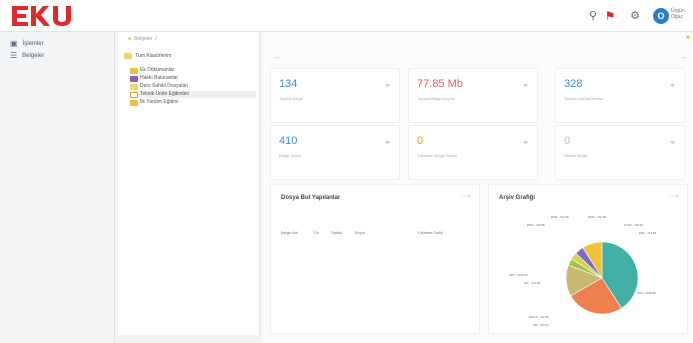 The image size is (693, 343). I want to click on pie-label: DOCX - %1.83, so click(539, 317).